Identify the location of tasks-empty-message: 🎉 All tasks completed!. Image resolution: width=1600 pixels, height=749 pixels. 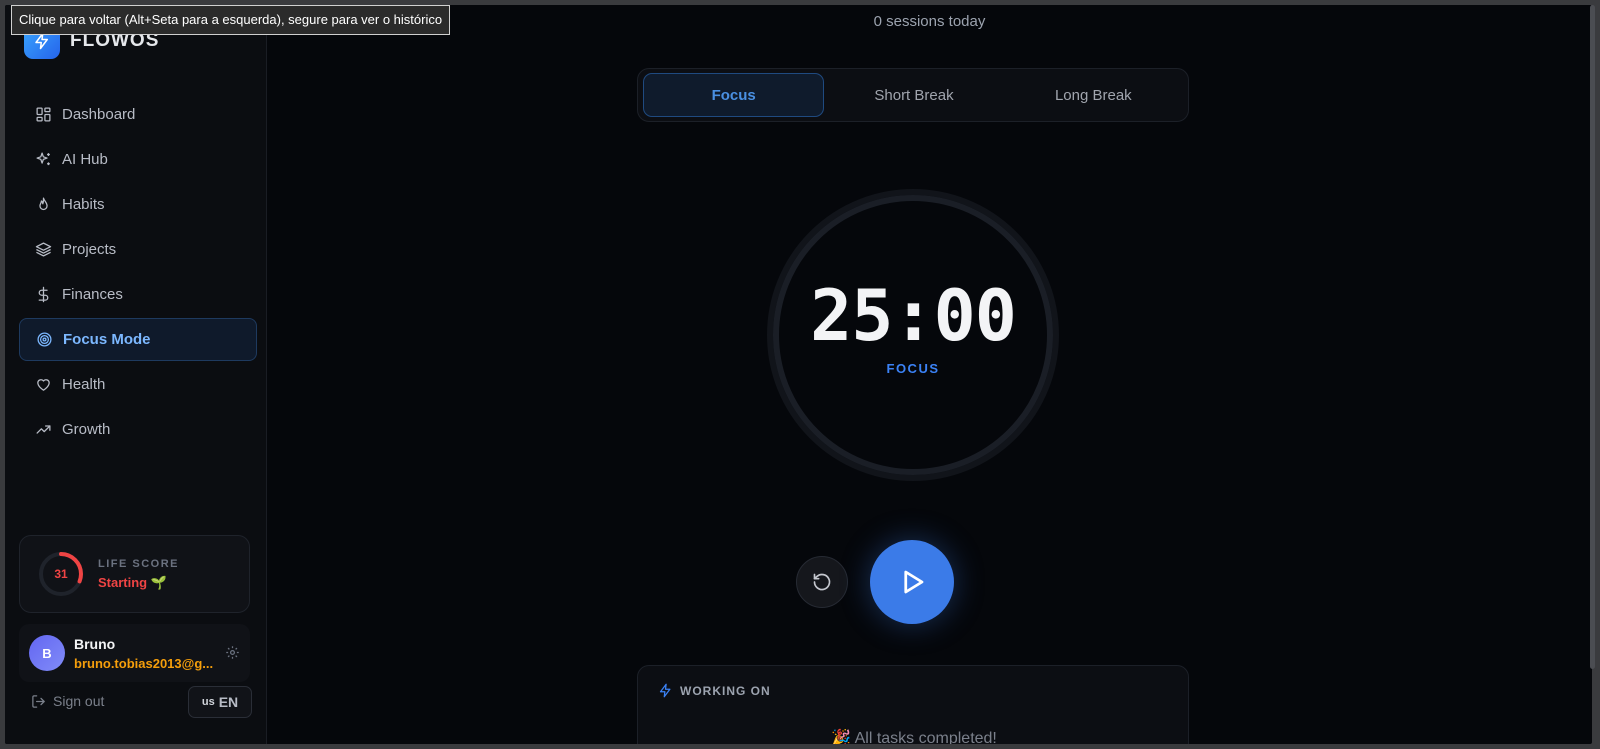
(914, 736).